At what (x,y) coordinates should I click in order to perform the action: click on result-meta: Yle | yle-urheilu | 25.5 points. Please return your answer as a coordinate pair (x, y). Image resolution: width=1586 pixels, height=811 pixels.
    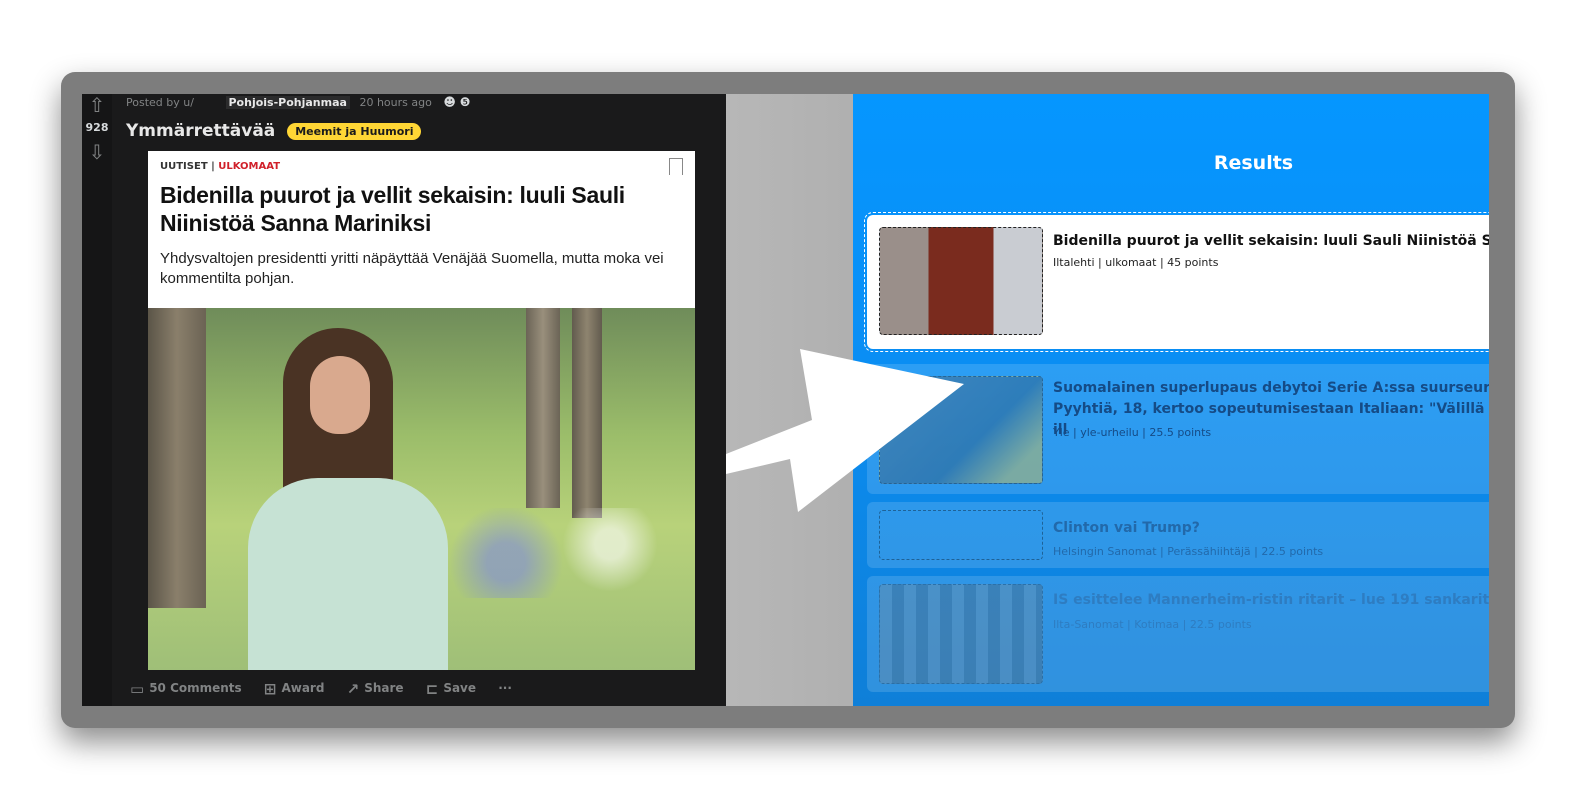
    Looking at the image, I should click on (1132, 432).